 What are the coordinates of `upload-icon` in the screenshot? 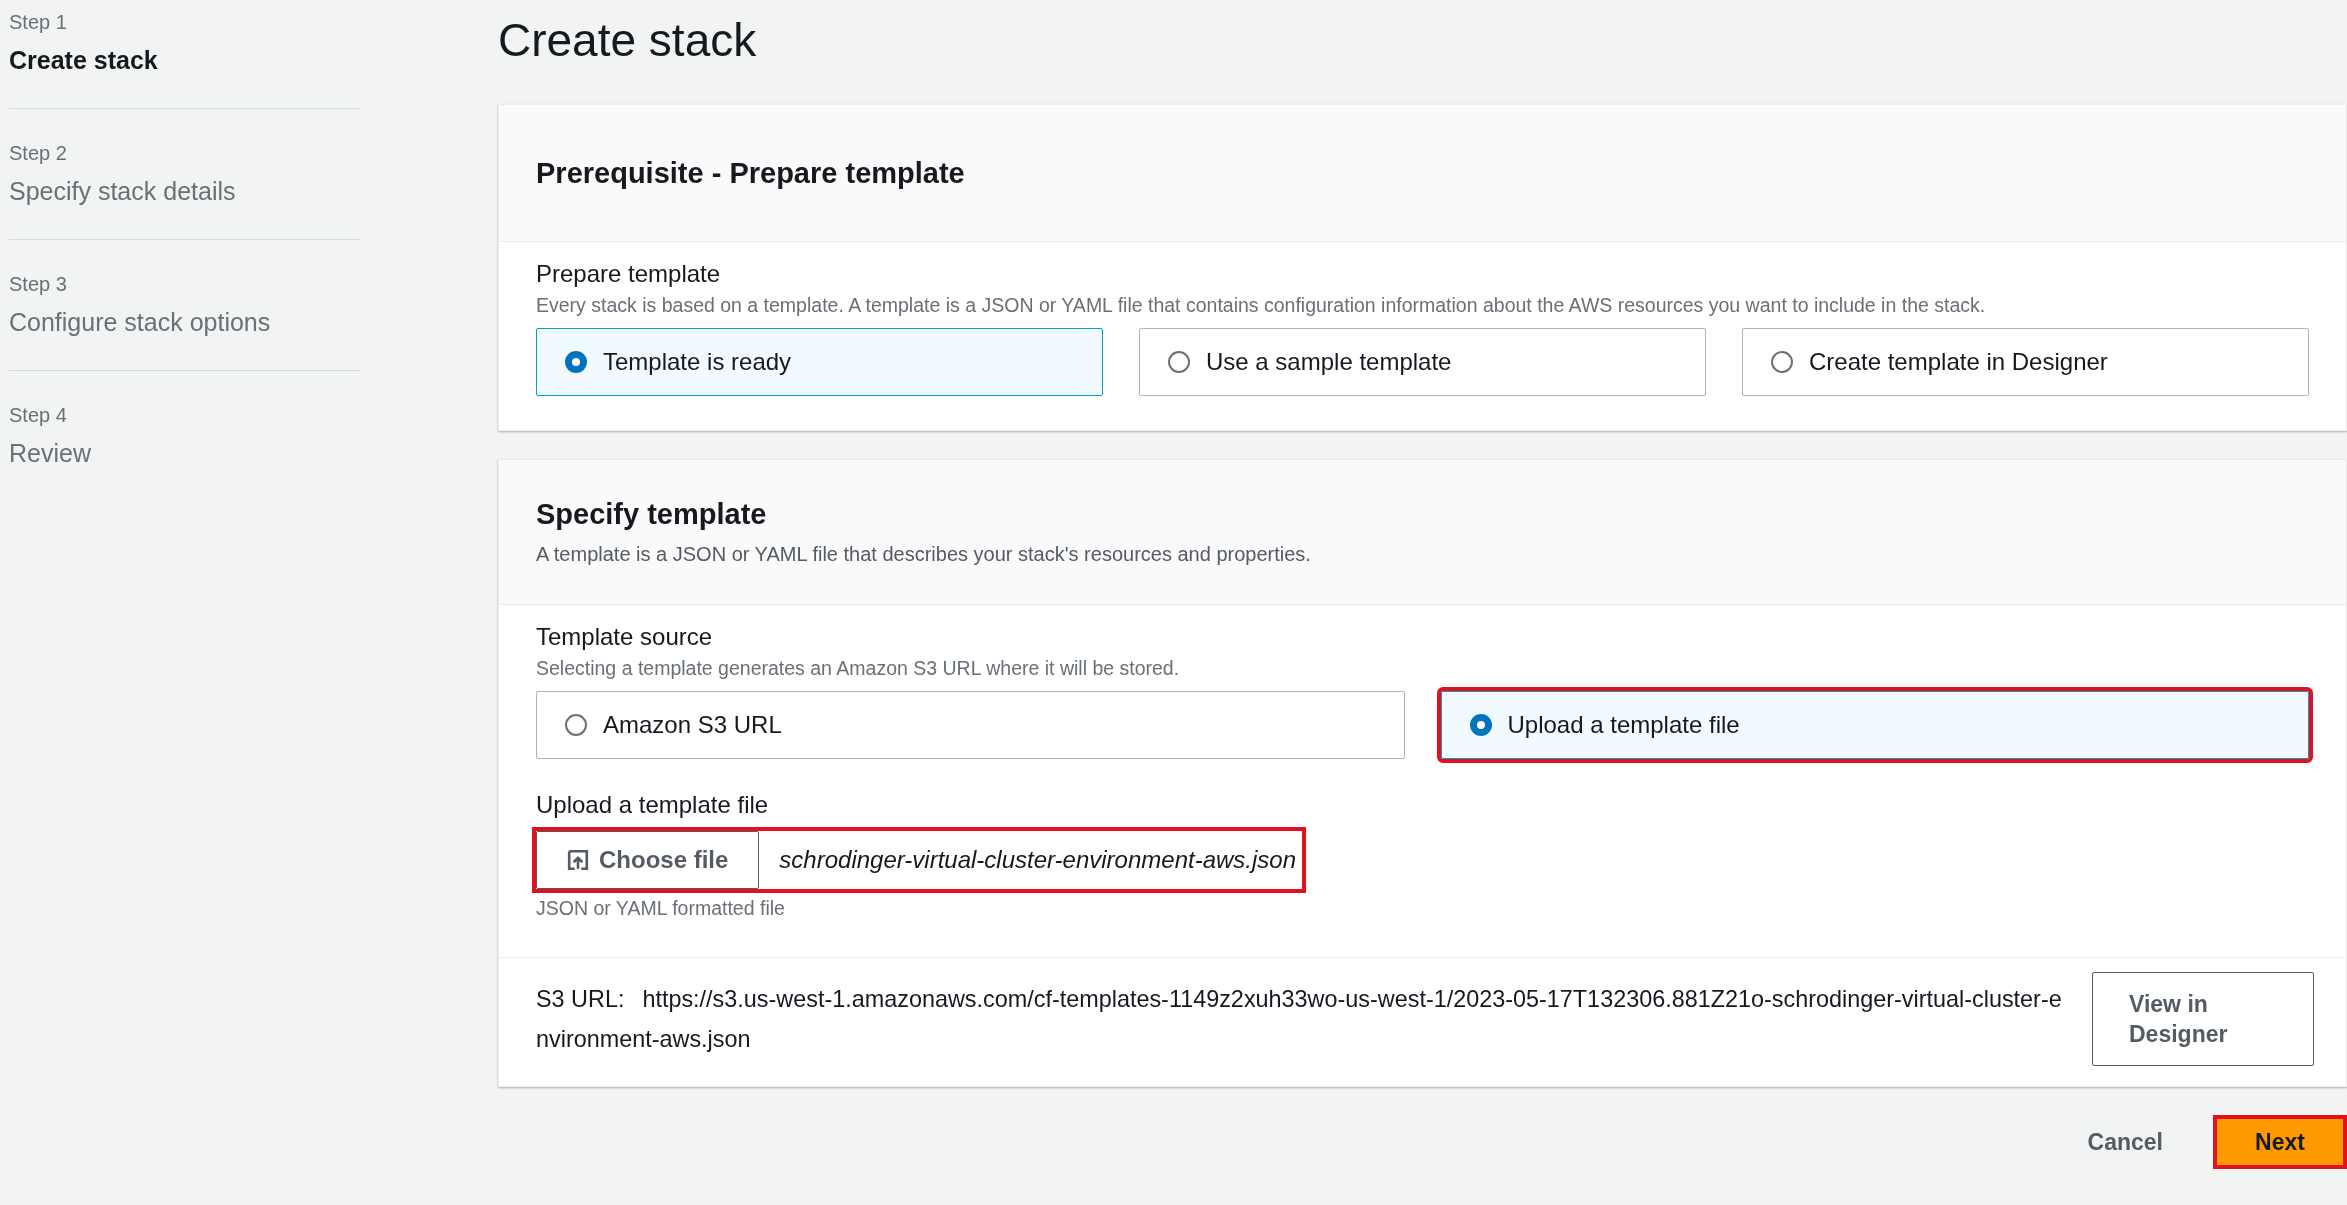 It's located at (578, 860).